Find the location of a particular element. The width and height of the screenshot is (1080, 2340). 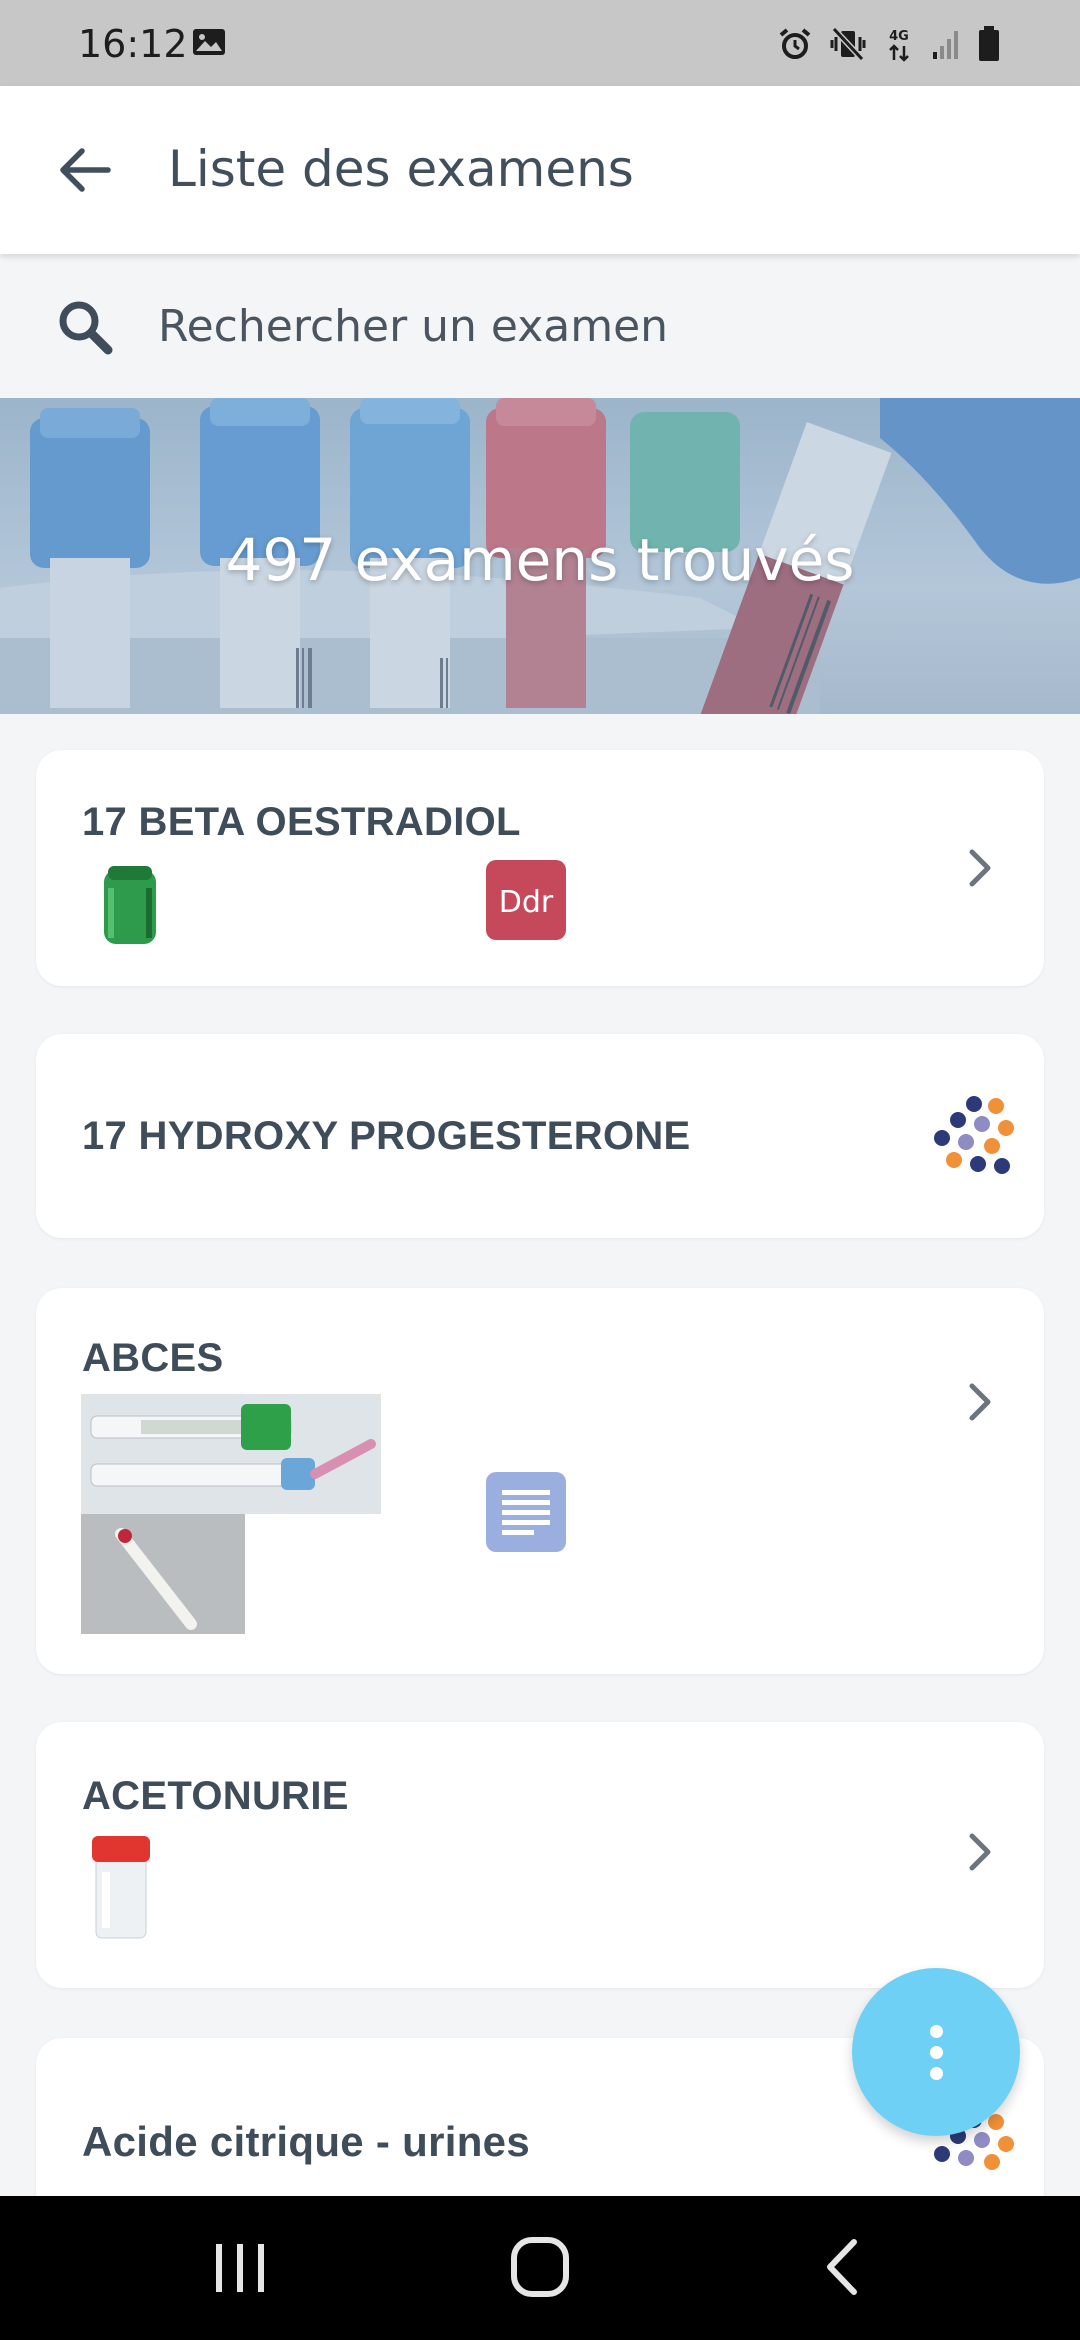

more-options-fab is located at coordinates (936, 2052).